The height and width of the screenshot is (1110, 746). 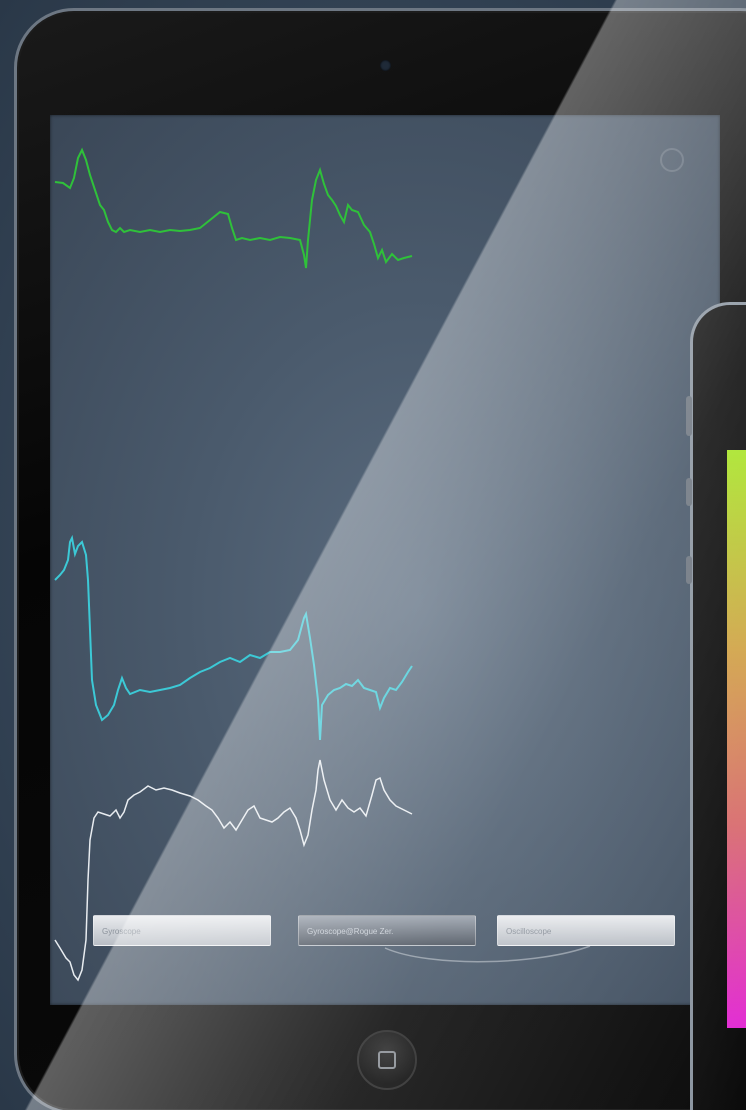 What do you see at coordinates (736, 739) in the screenshot?
I see `iphone-screen` at bounding box center [736, 739].